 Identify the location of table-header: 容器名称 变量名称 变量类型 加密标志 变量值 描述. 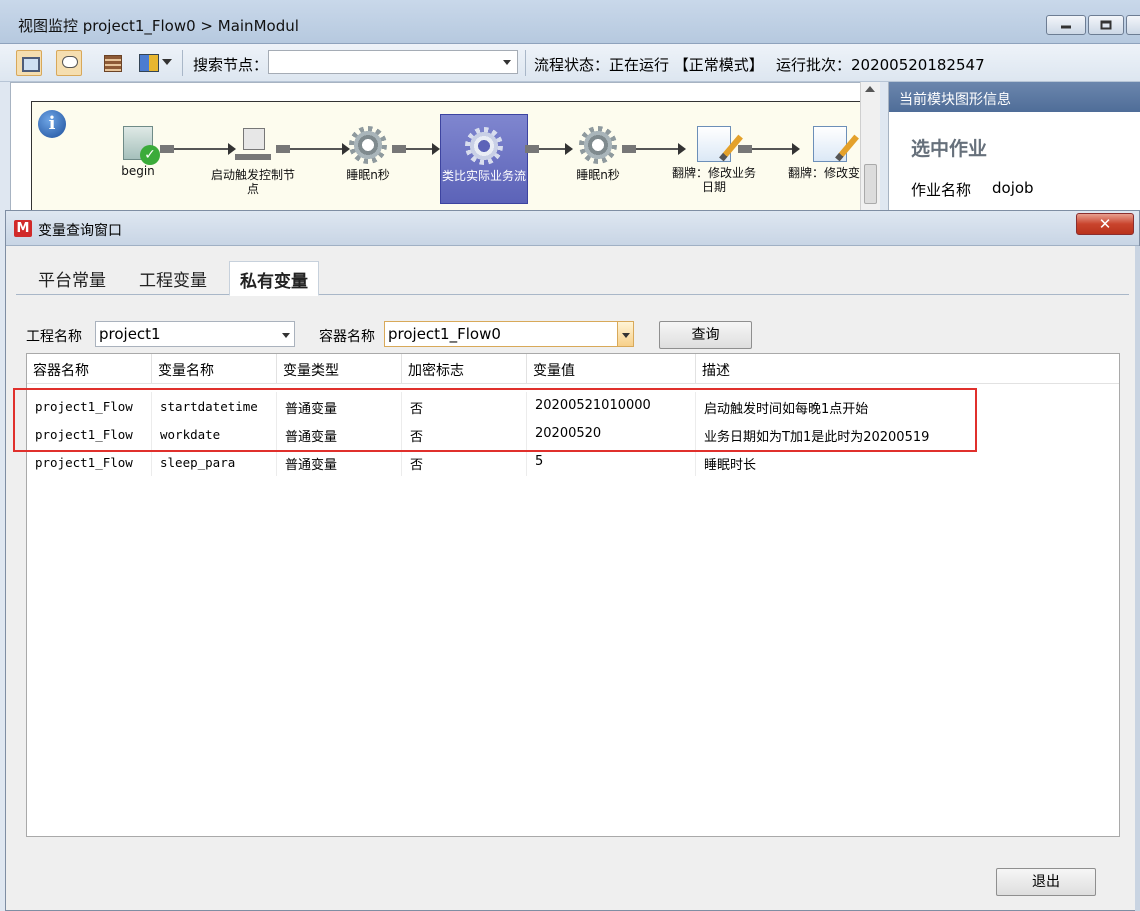
(573, 369).